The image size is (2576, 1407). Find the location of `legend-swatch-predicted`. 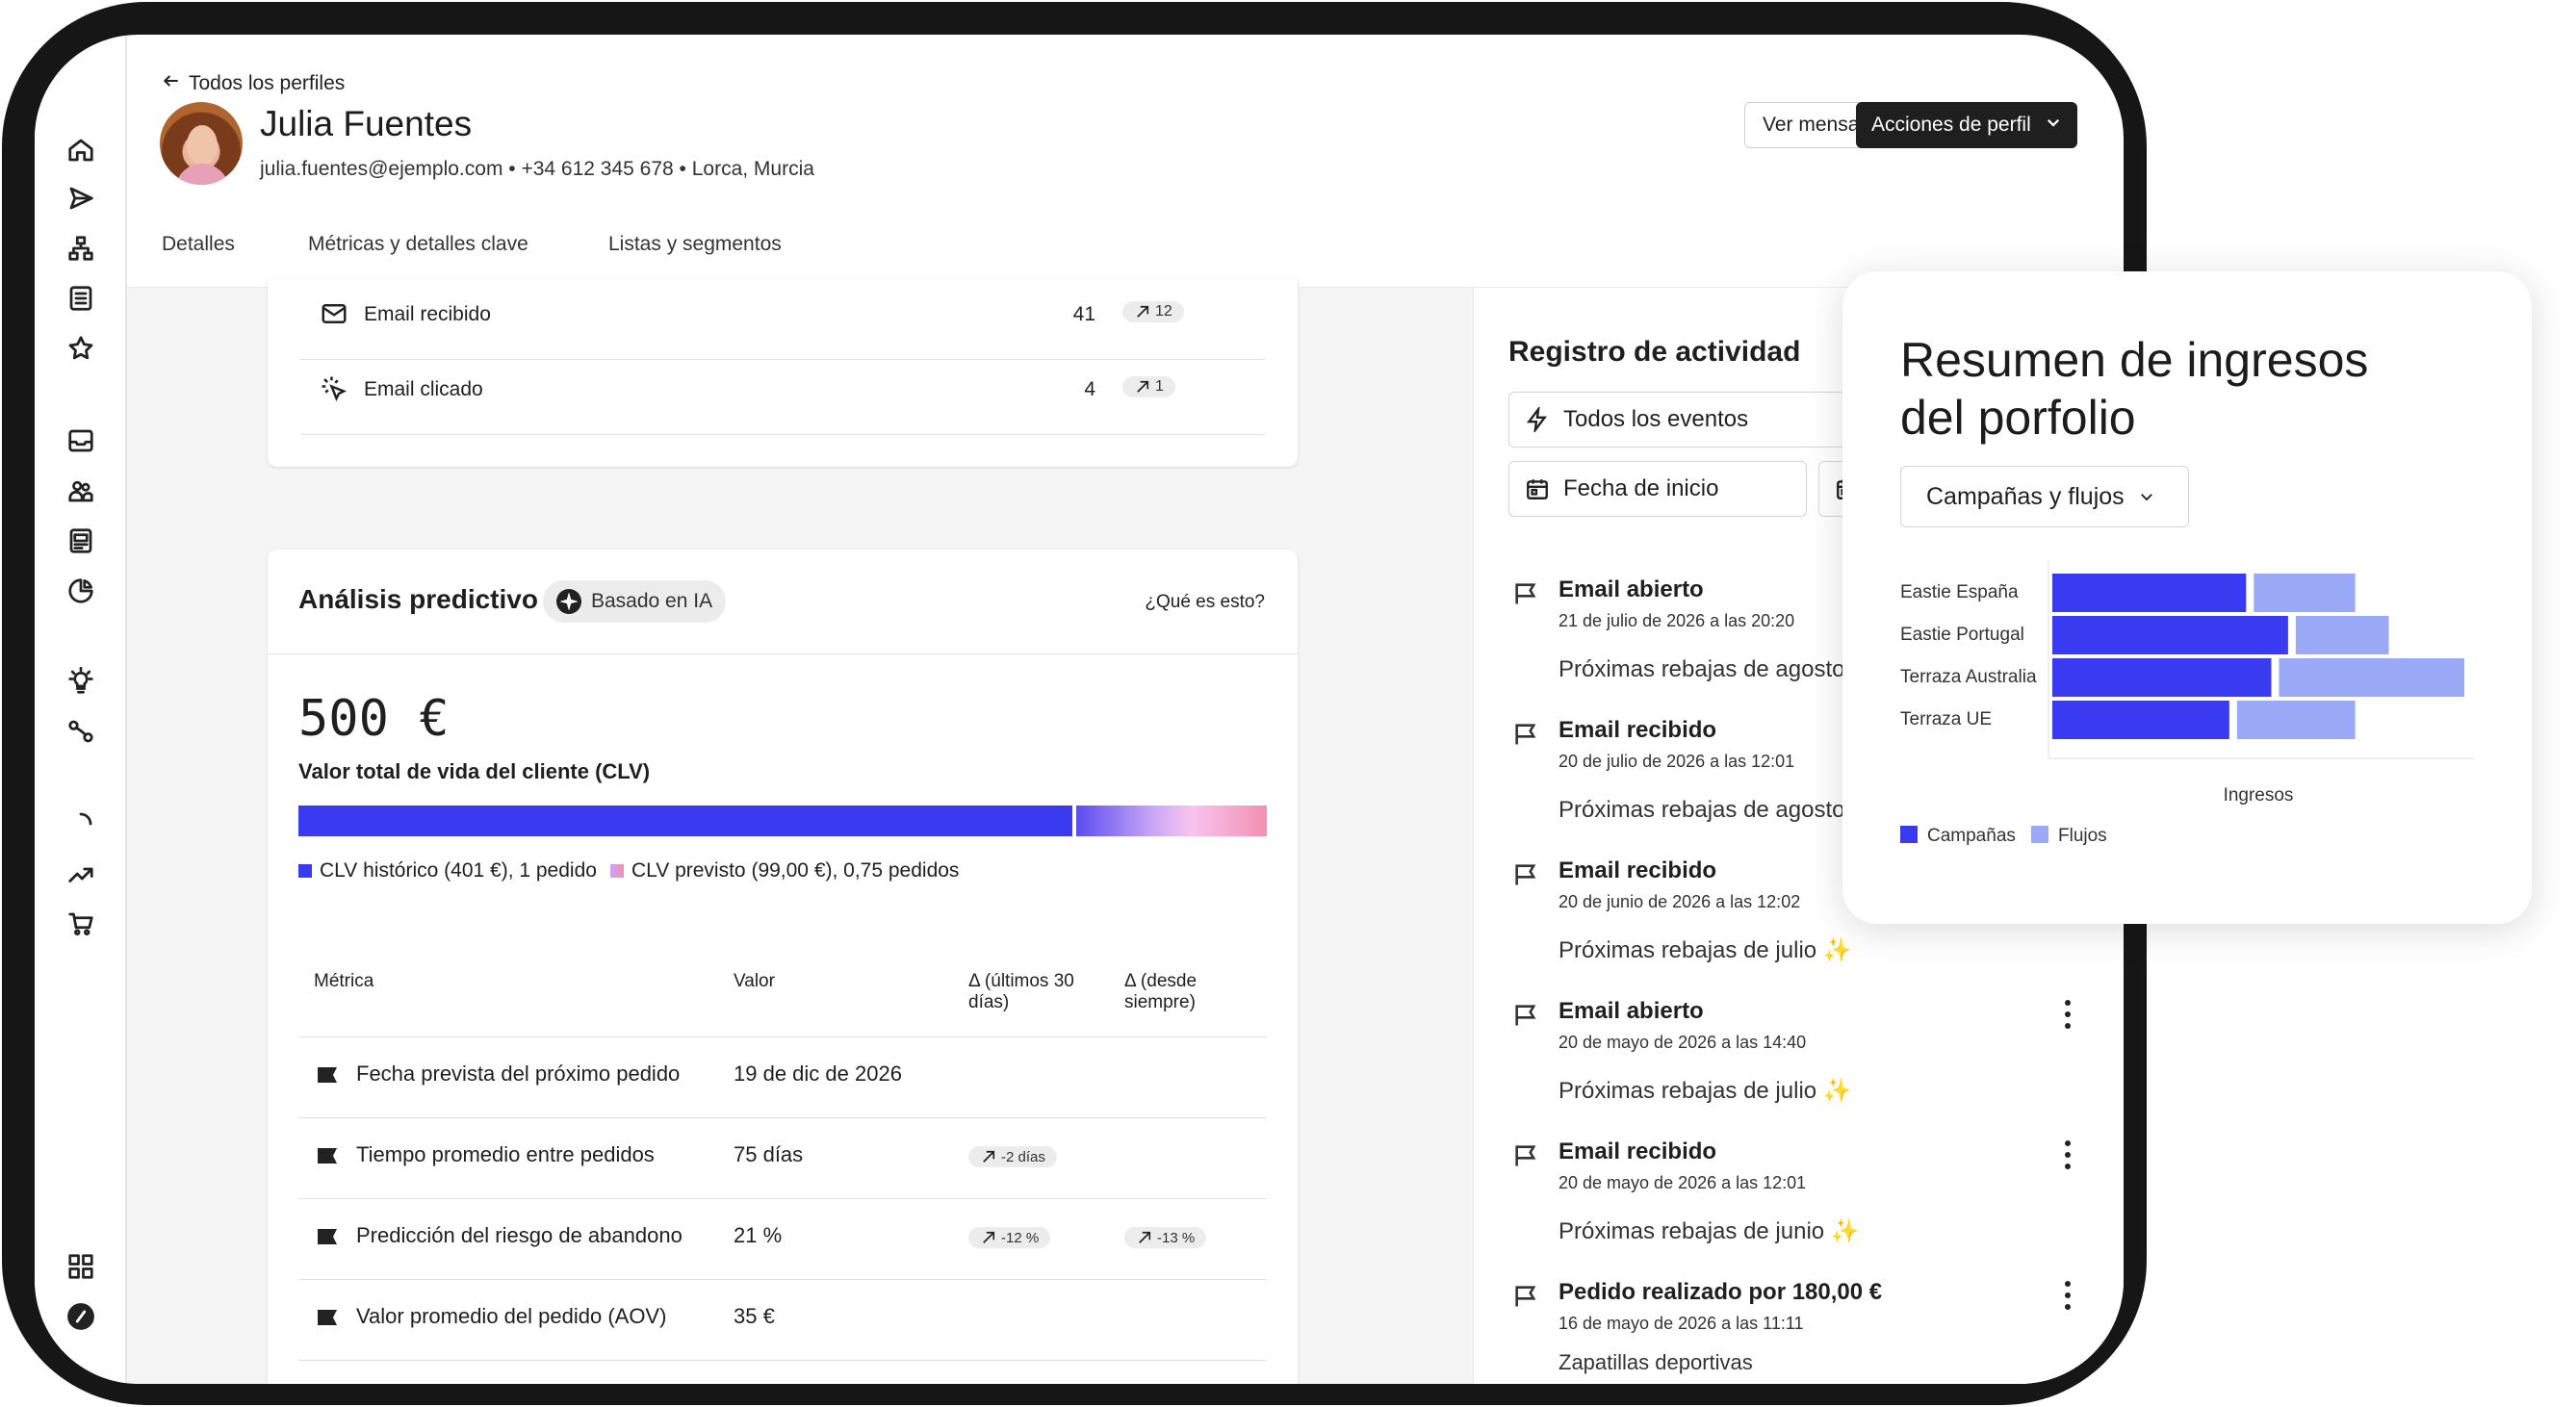

legend-swatch-predicted is located at coordinates (616, 871).